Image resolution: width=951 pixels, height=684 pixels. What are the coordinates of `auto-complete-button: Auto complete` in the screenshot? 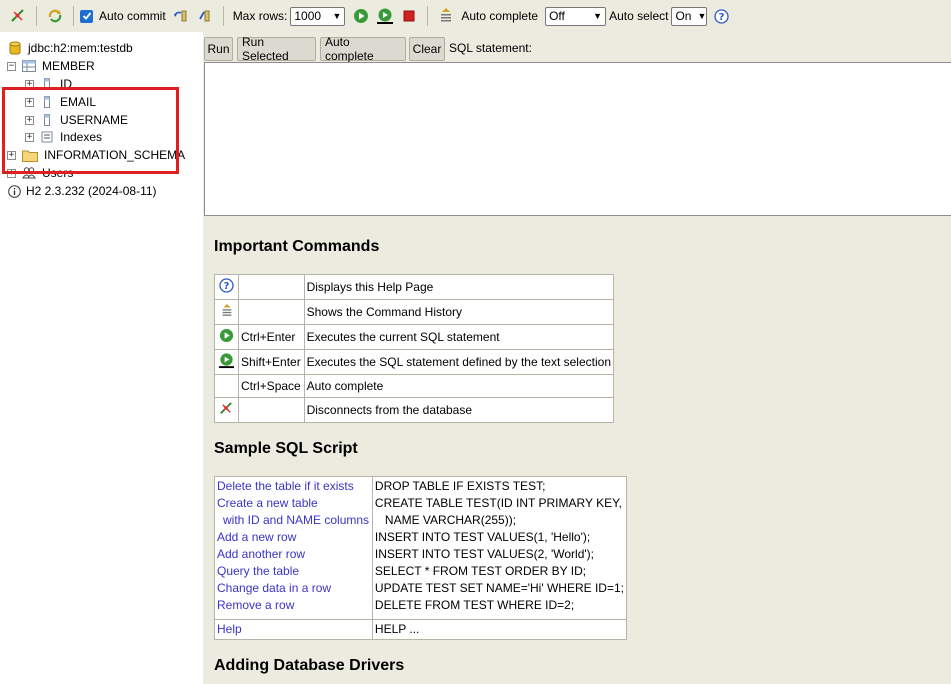 It's located at (363, 49).